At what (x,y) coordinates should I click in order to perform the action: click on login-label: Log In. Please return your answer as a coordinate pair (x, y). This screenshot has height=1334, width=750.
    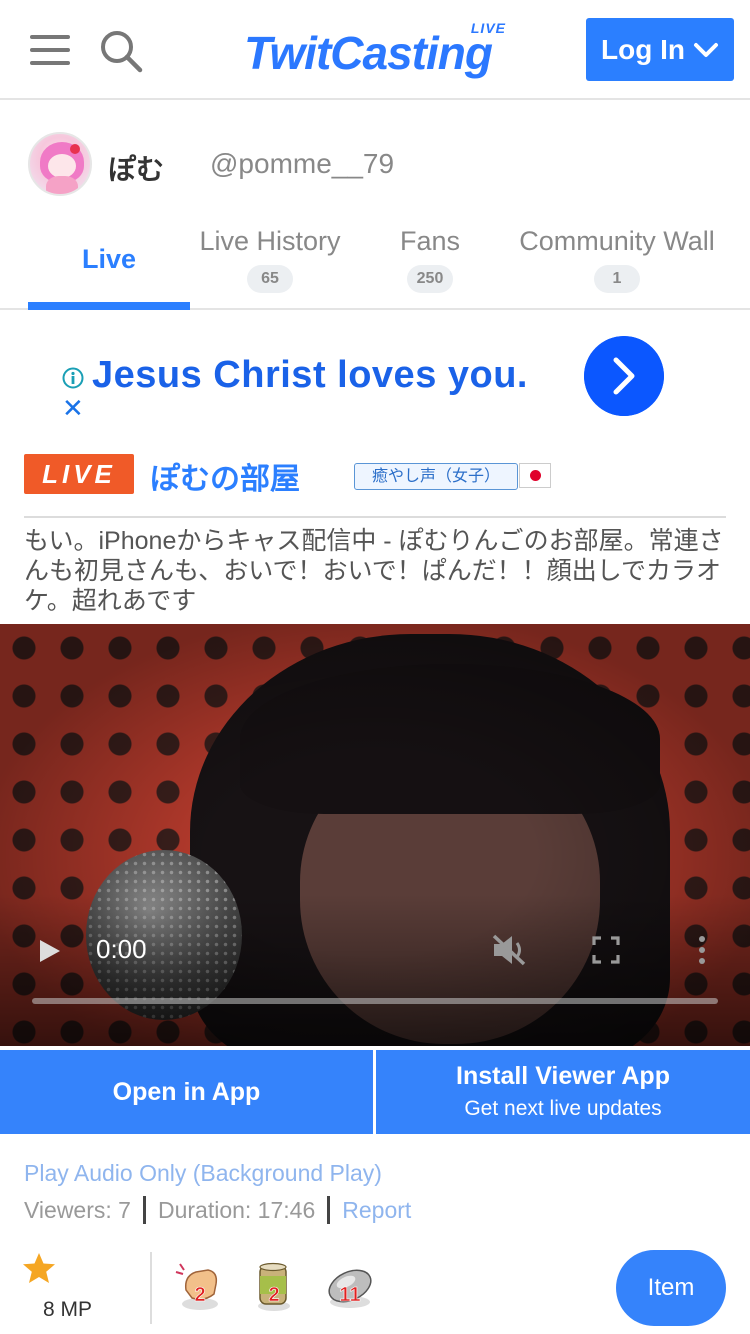
    Looking at the image, I should click on (643, 49).